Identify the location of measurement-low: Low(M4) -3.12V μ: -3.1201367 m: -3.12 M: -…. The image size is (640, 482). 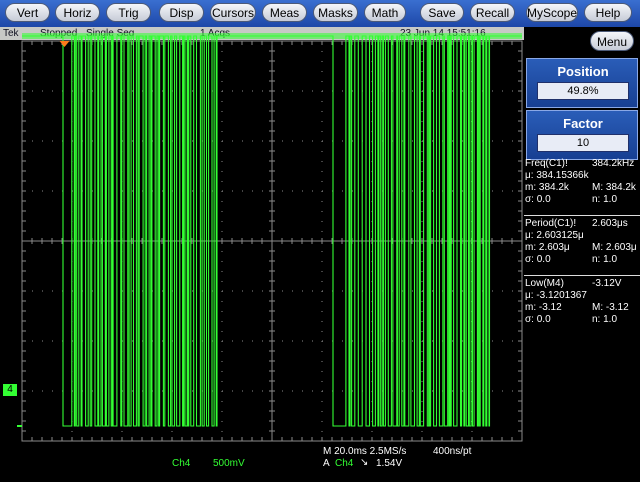
(582, 302).